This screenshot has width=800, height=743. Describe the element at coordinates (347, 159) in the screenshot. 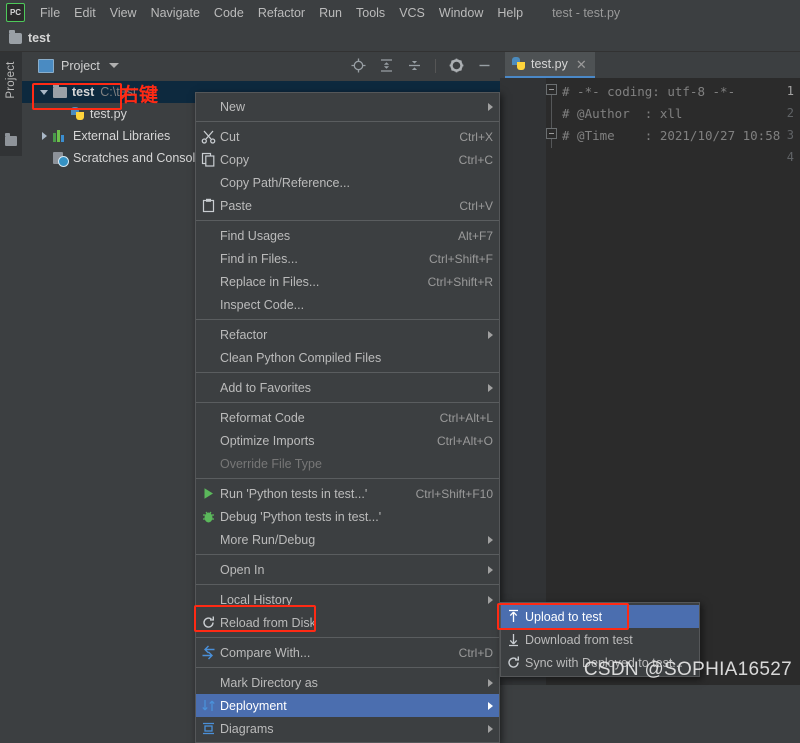

I see `menu-item-copy: Copy Ctrl+C` at that location.